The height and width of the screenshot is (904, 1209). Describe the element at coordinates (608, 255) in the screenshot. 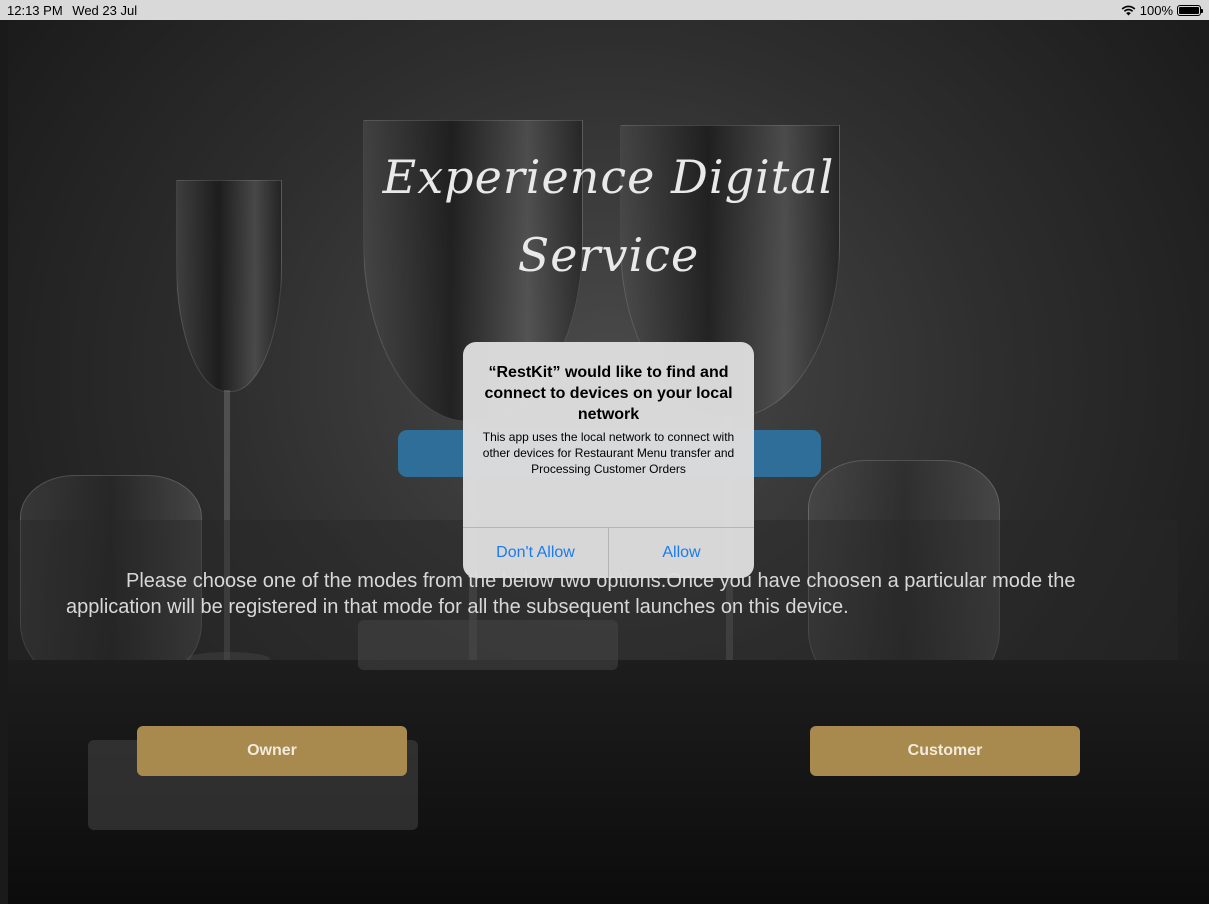

I see `headline-line-2: Service` at that location.